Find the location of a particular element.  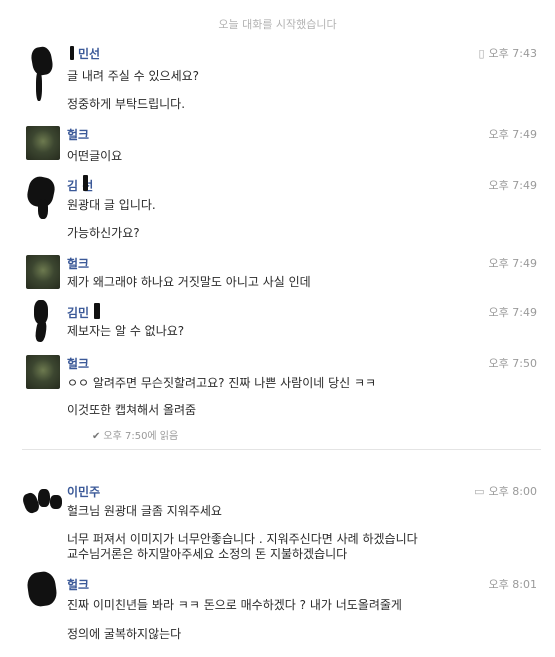

message-time: ▯ 오후 7:43 is located at coordinates (507, 53).